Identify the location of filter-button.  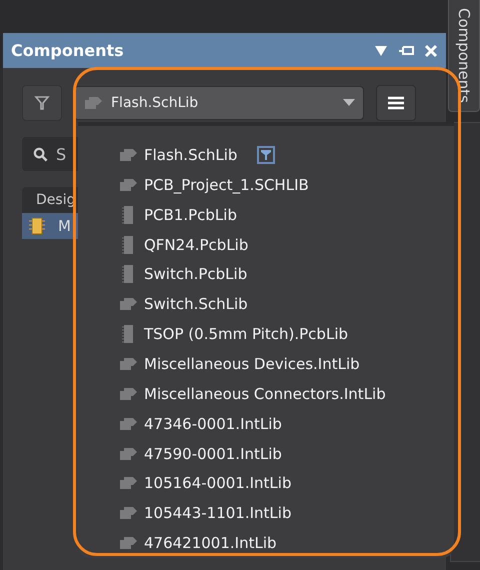
(42, 103).